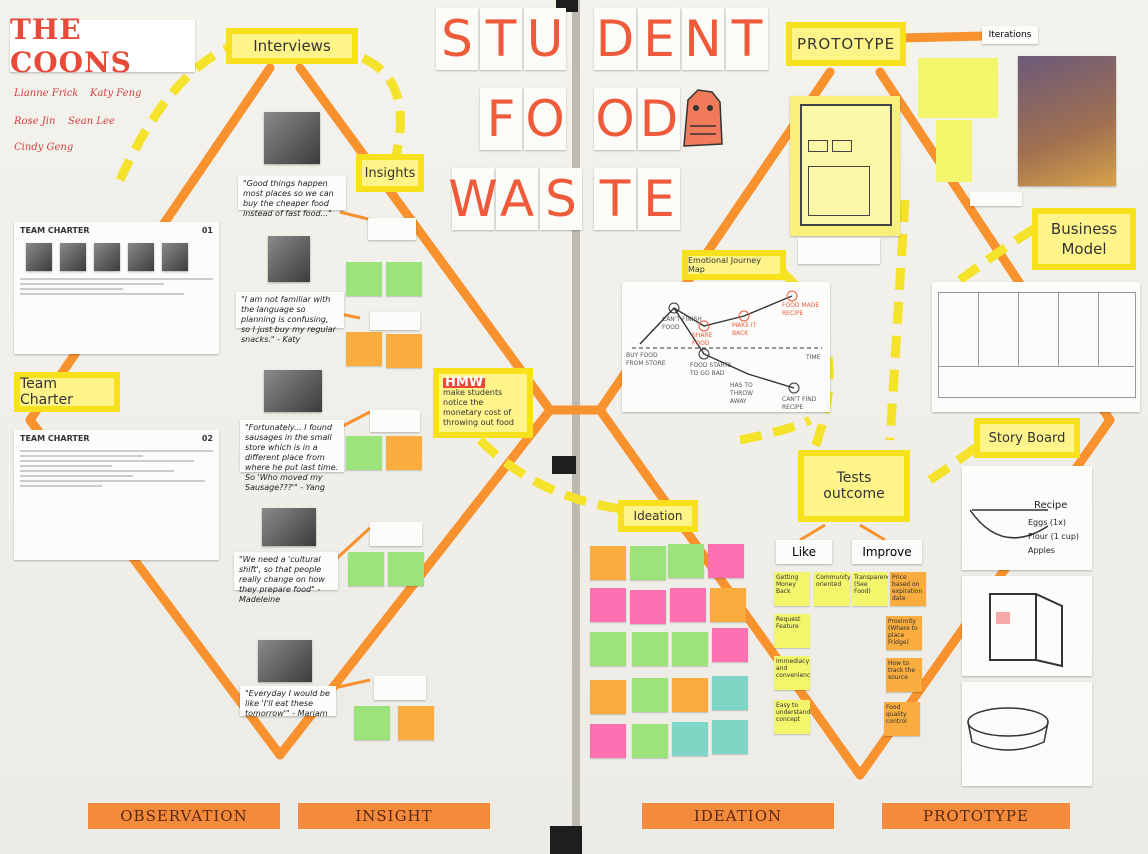  Describe the element at coordinates (658, 516) in the screenshot. I see `ideation-label: Ideation` at that location.